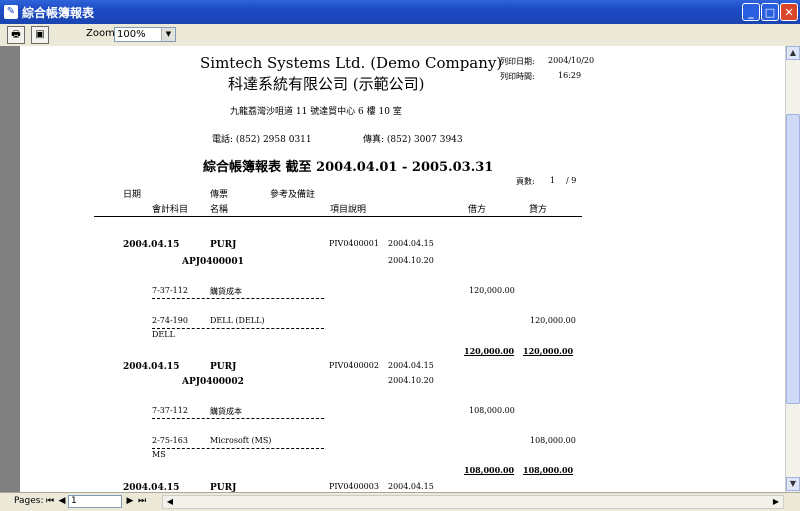 The height and width of the screenshot is (511, 800). What do you see at coordinates (553, 320) in the screenshot?
I see `line-credit: 120,000.00` at bounding box center [553, 320].